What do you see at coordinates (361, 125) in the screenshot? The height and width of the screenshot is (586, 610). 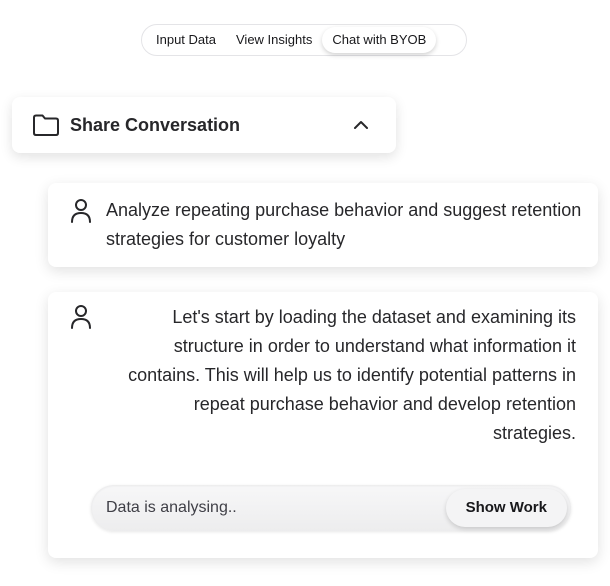 I see `chevron-up-icon` at bounding box center [361, 125].